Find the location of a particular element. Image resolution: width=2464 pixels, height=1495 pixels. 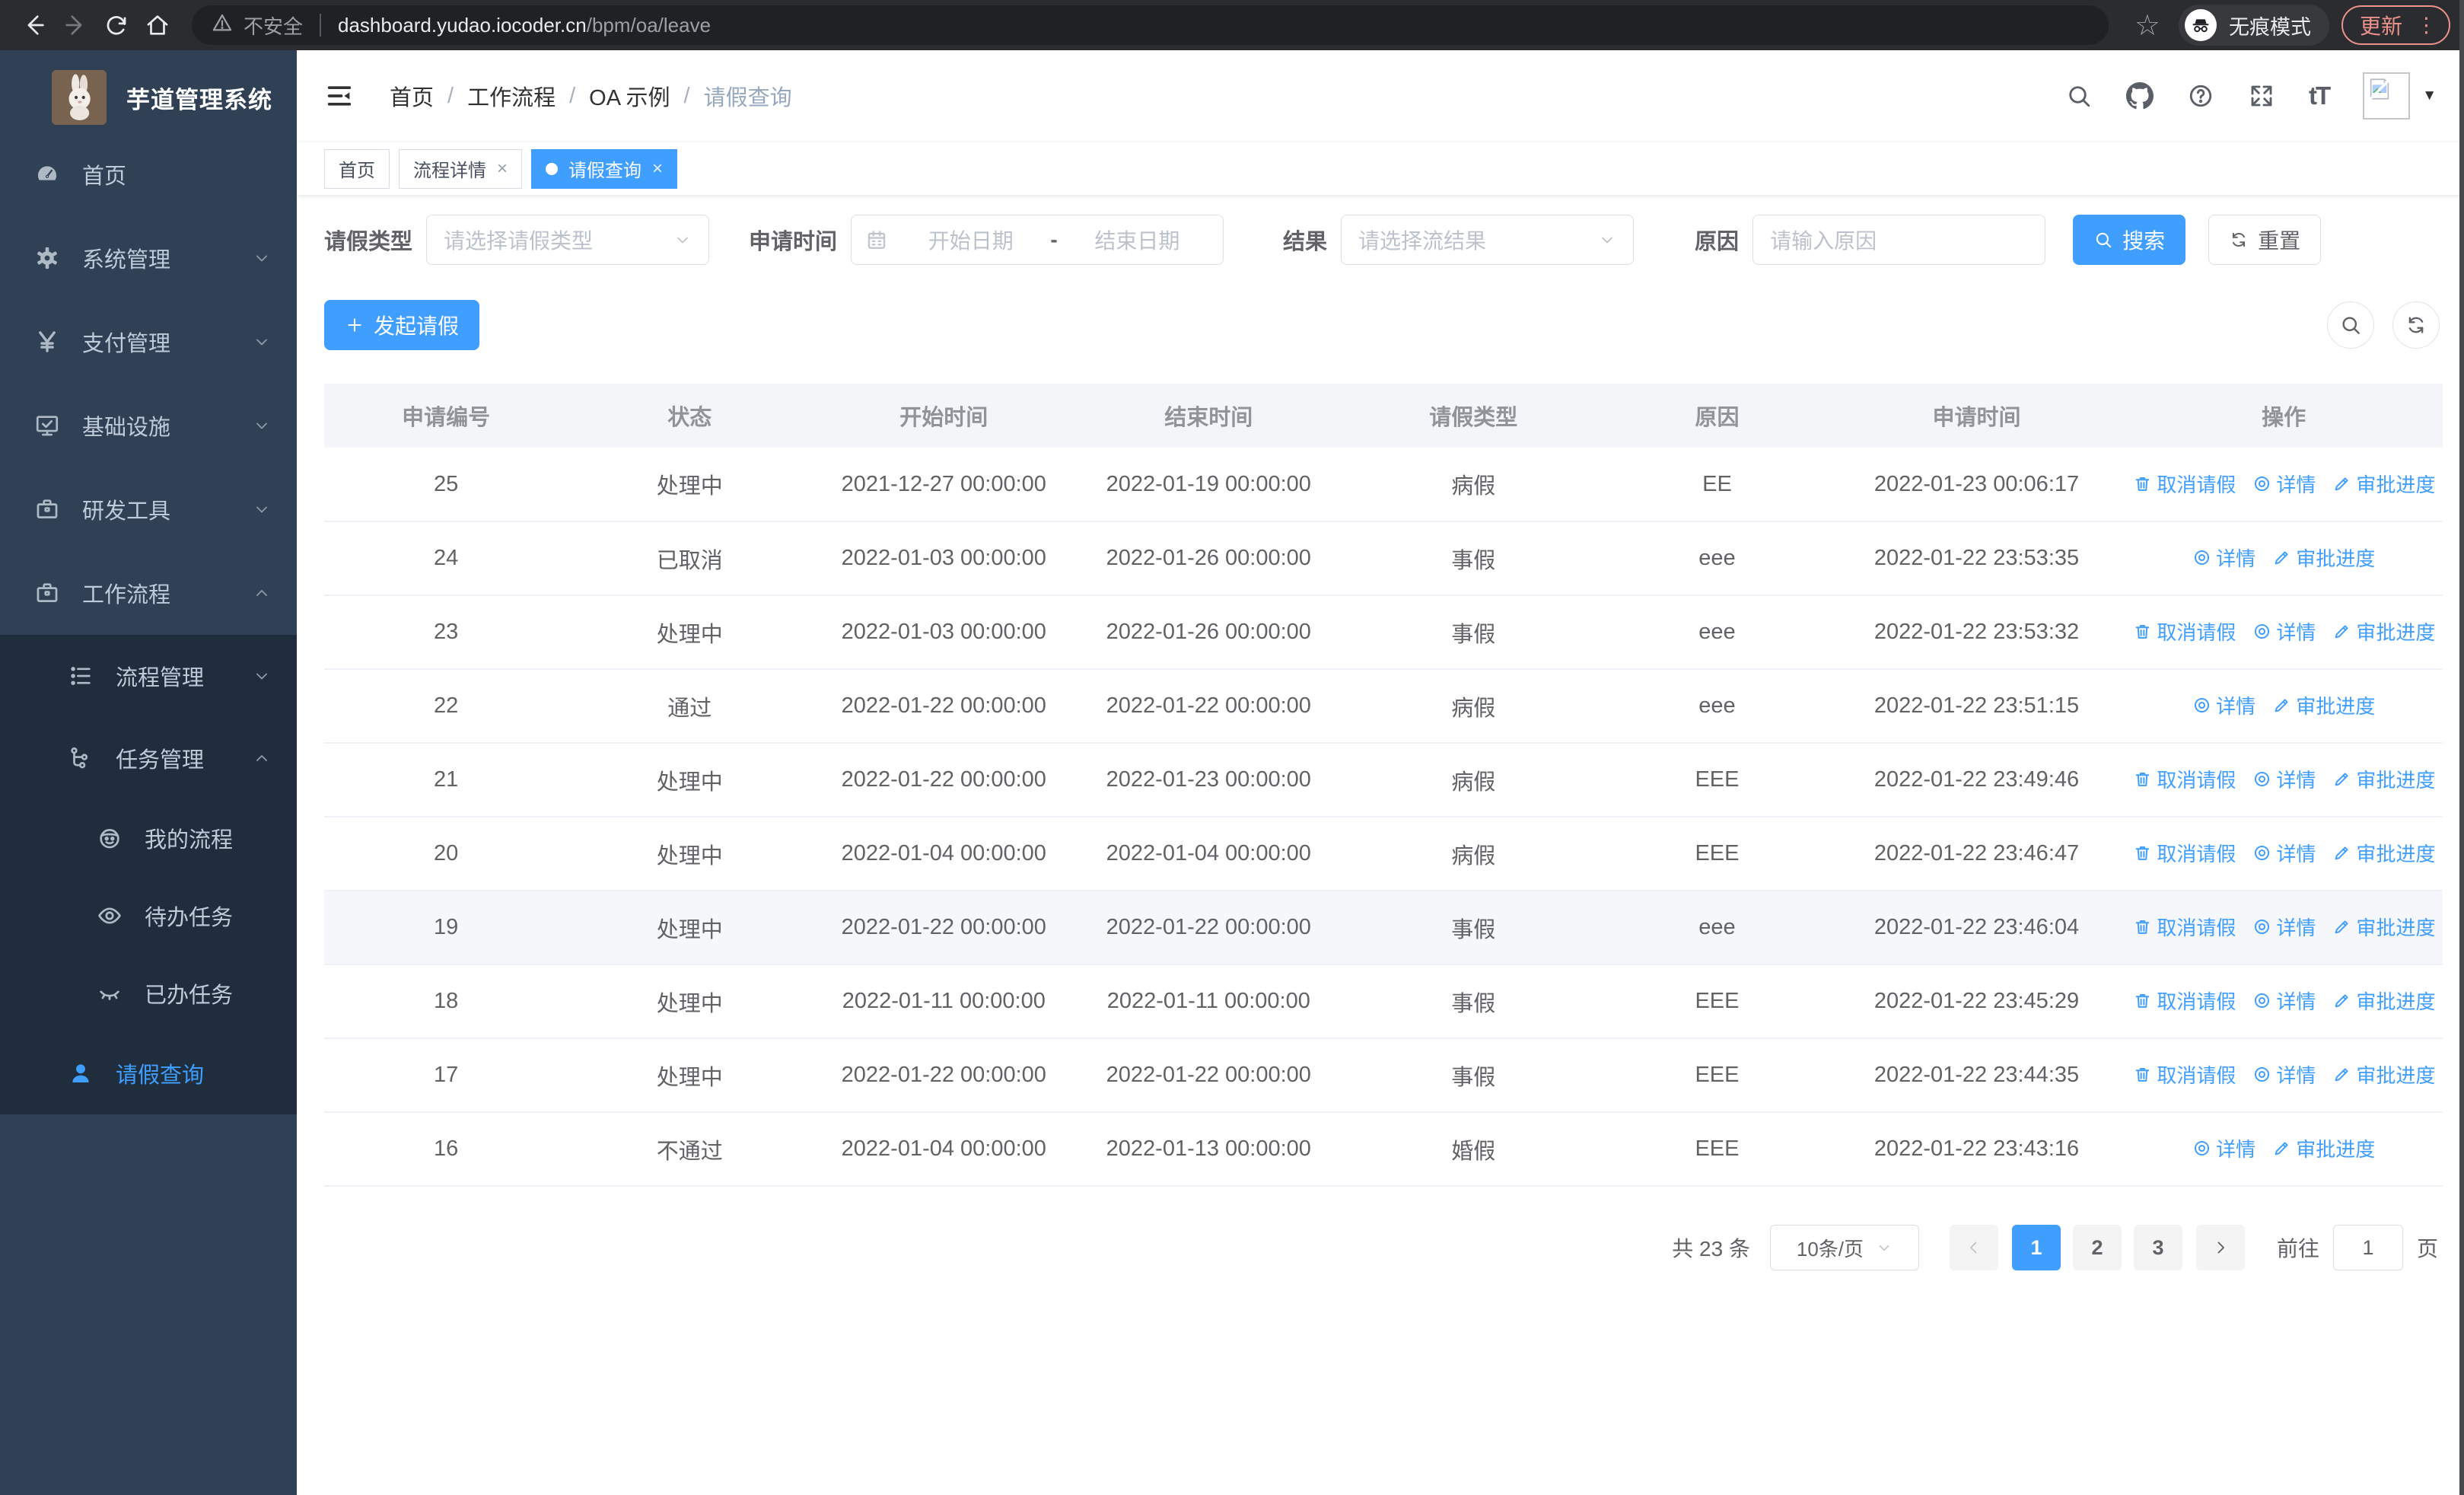

sidebar-item-任务管理: 任务管理 is located at coordinates (148, 758).